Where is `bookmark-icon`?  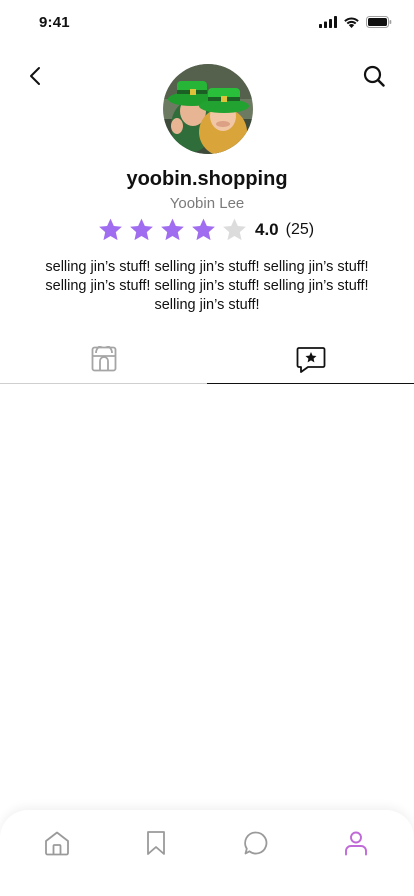
bookmark-icon is located at coordinates (156, 843).